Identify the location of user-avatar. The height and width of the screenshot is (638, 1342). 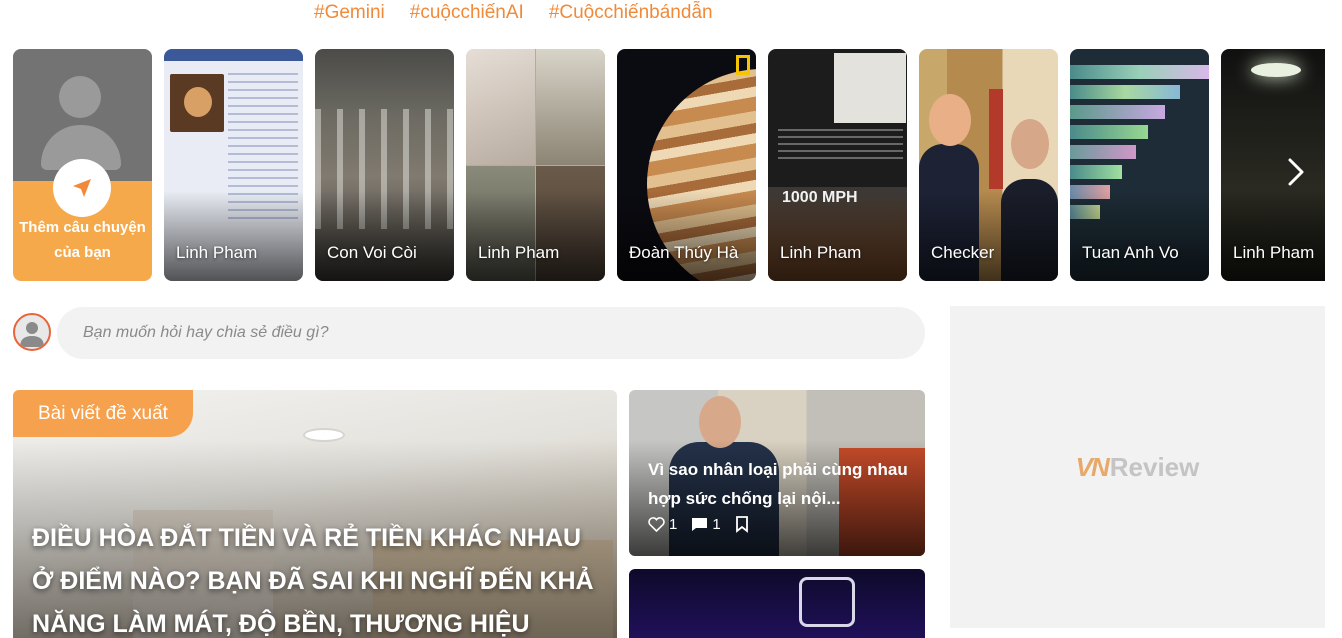
(32, 332).